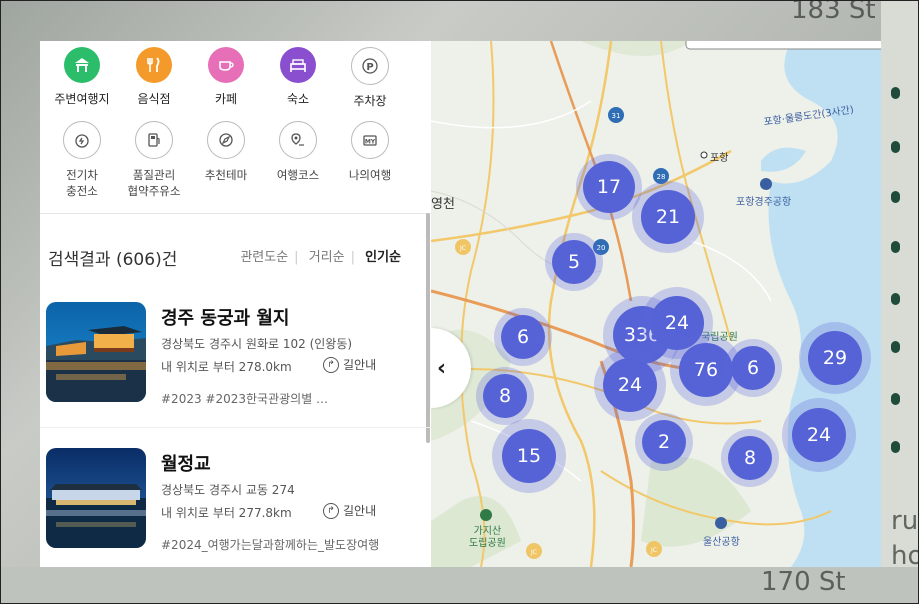 The height and width of the screenshot is (604, 919). I want to click on map-cluster: 5, so click(574, 262).